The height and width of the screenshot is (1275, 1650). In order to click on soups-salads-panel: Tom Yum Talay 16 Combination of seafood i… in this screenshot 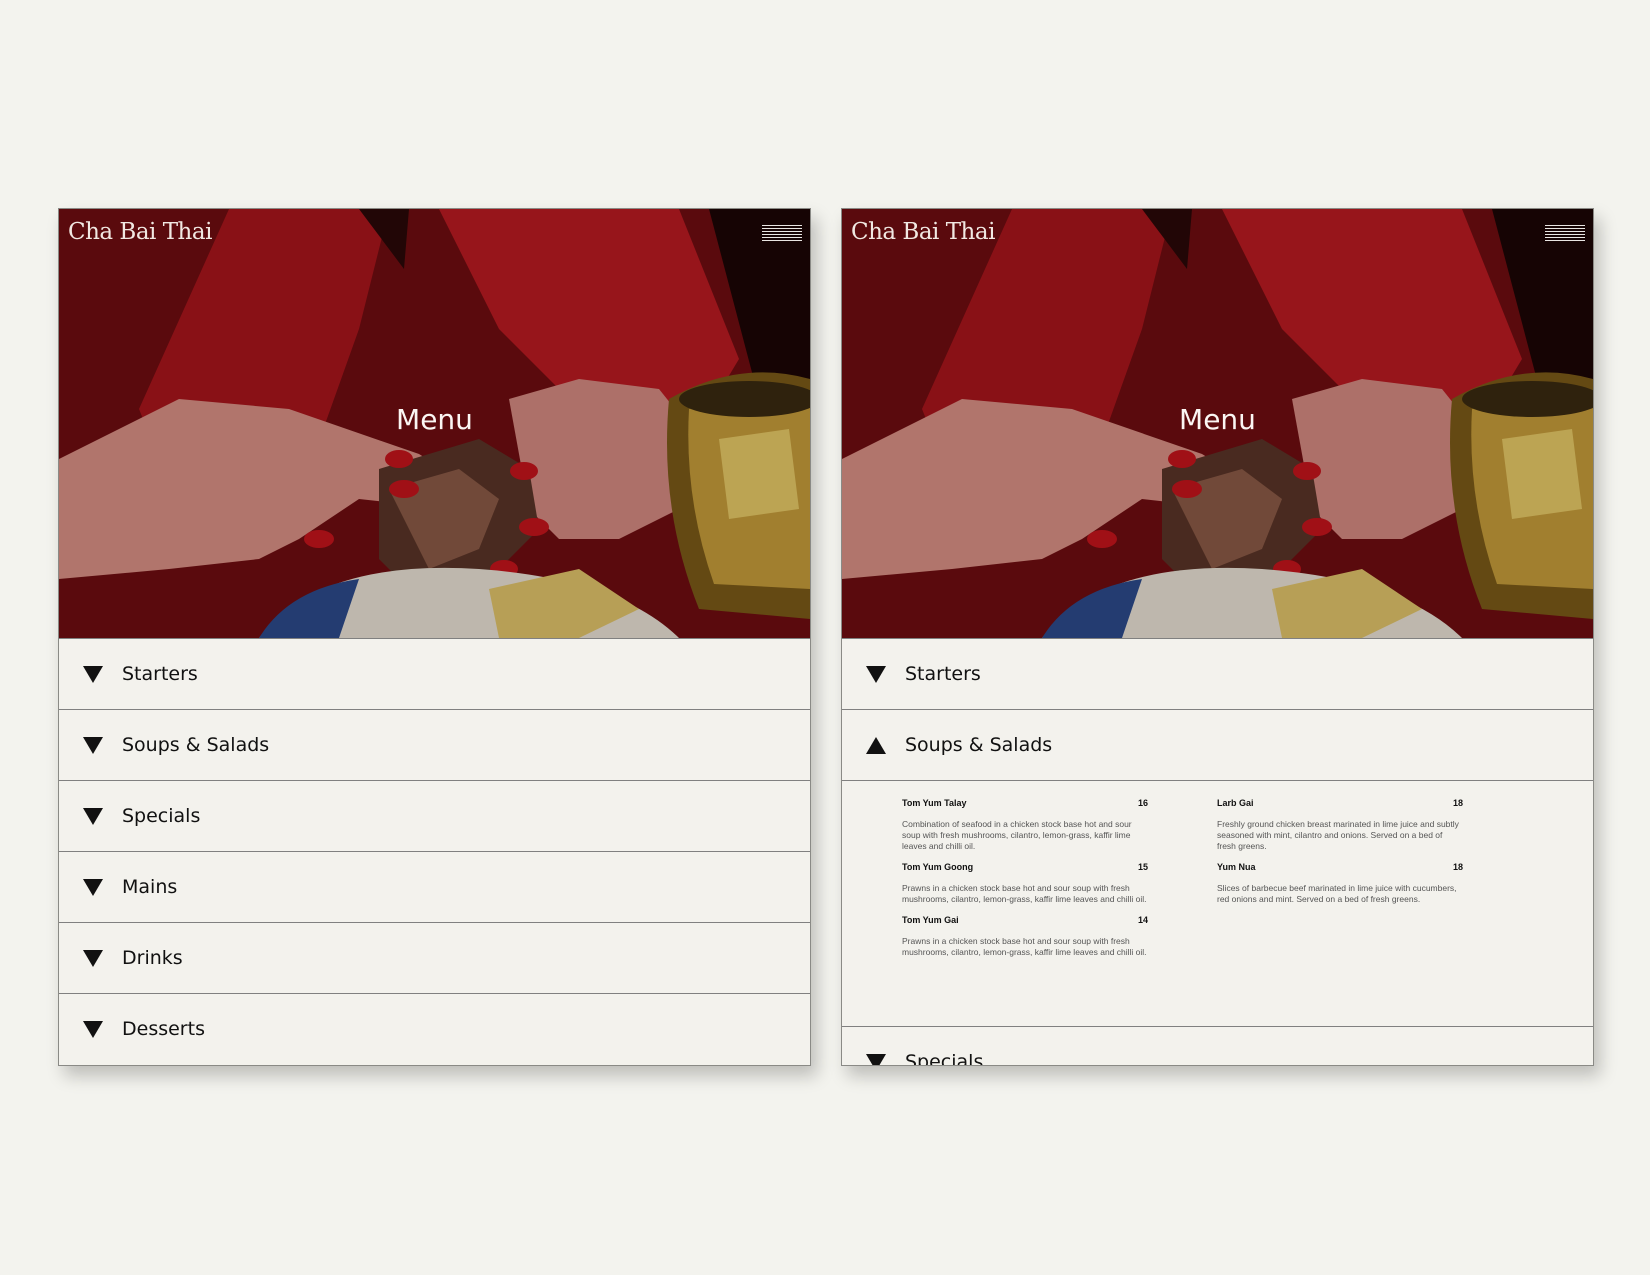, I will do `click(1217, 903)`.